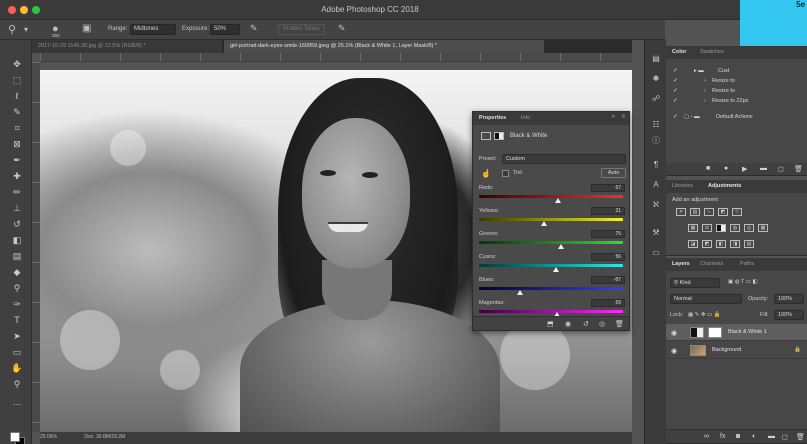 The height and width of the screenshot is (444, 807). Describe the element at coordinates (736, 350) in the screenshot. I see `layer-row-background: ◉ Background 🔒` at that location.